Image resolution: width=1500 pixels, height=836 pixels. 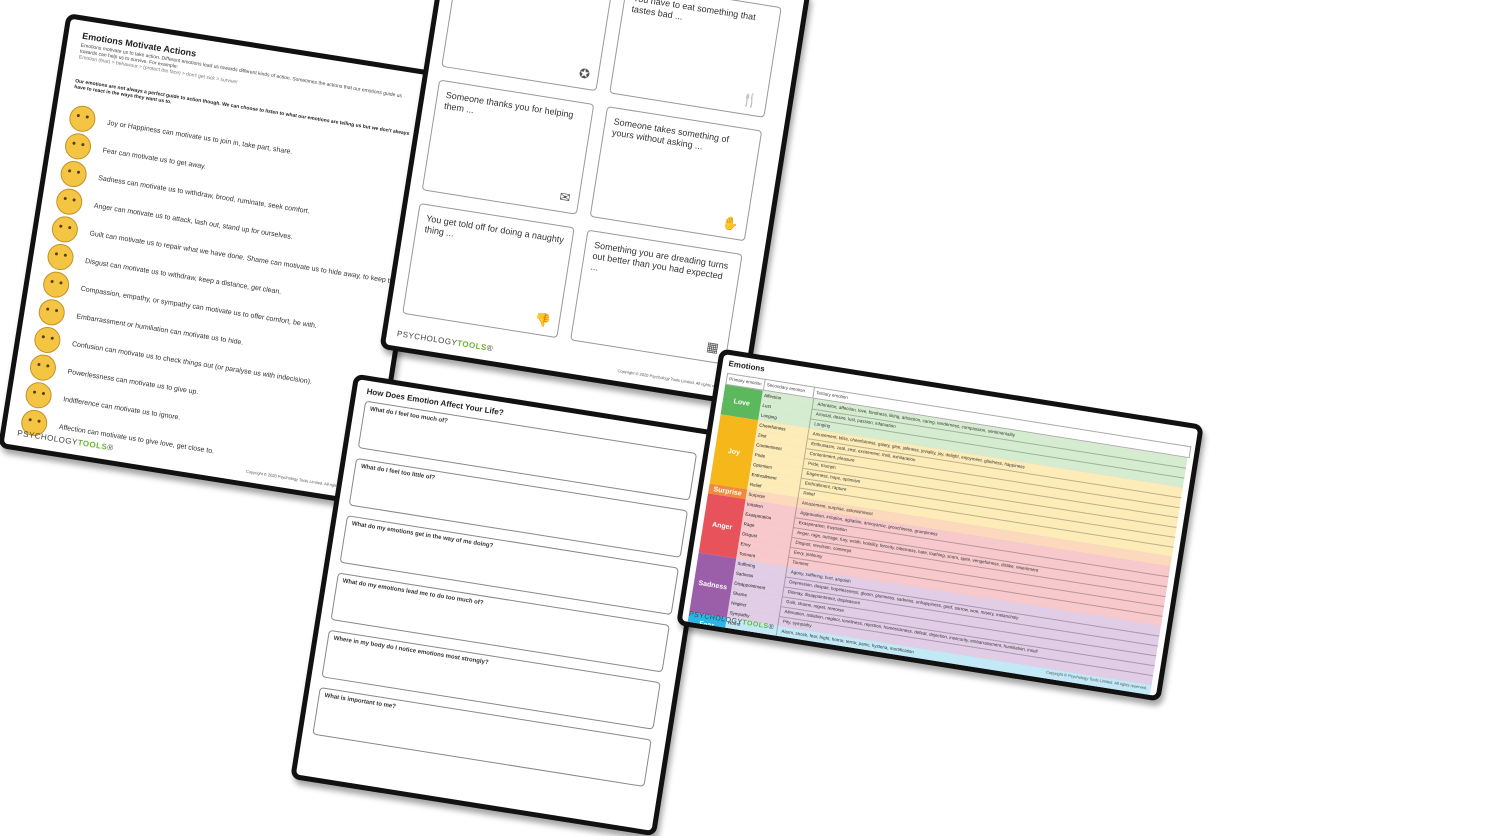 I want to click on cutlery-icon: 🍴, so click(x=749, y=100).